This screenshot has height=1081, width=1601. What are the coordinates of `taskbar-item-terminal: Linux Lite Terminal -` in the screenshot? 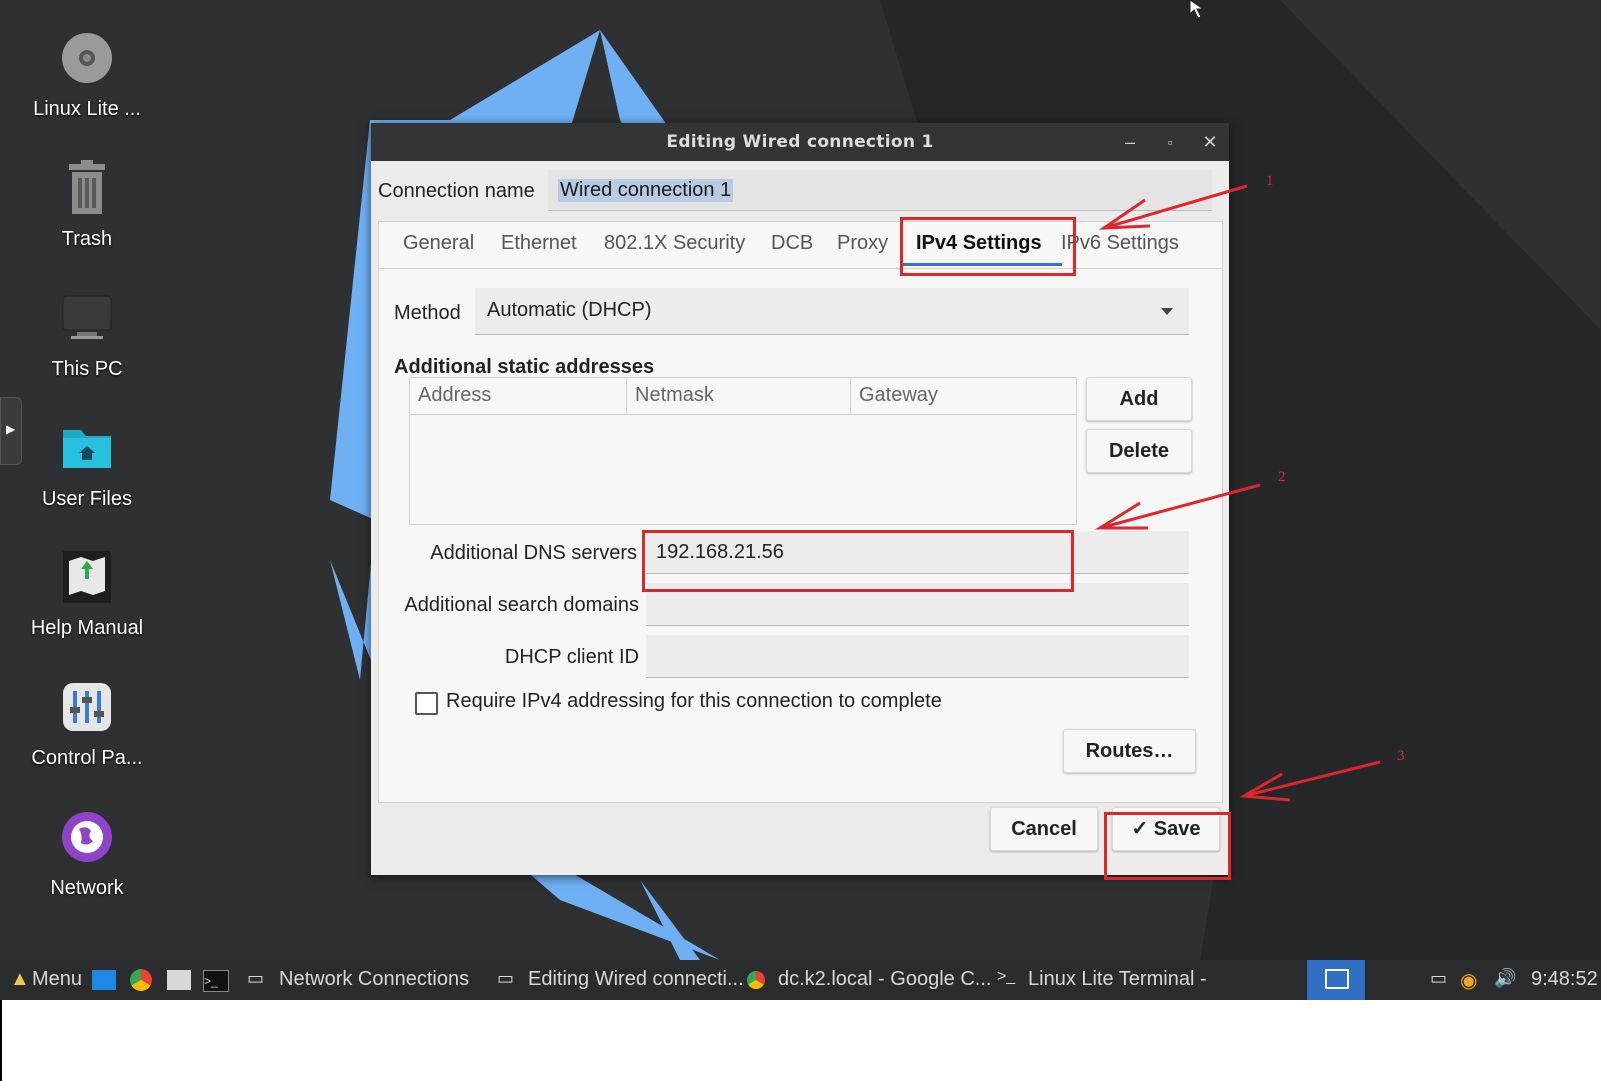 It's located at (1117, 979).